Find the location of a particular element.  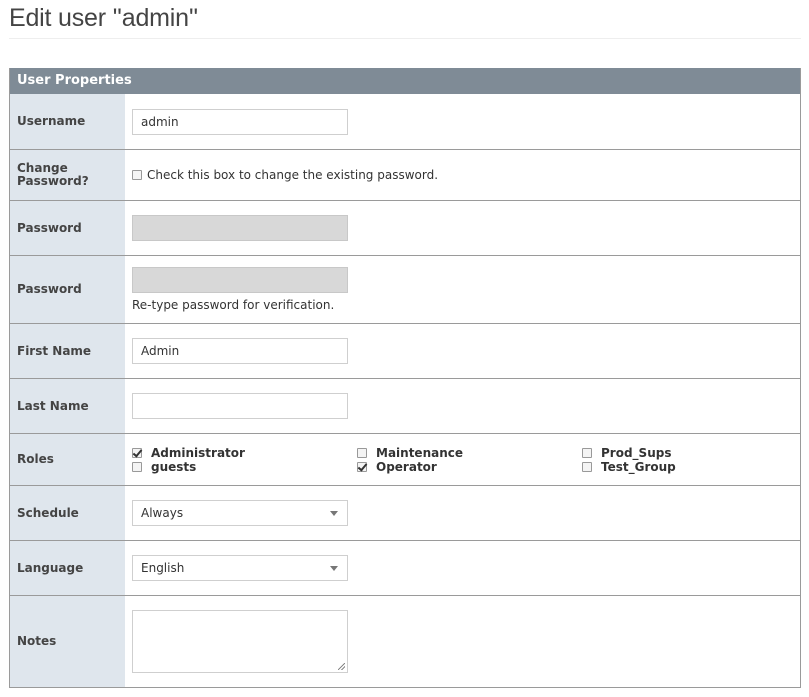

notes-label: Notes is located at coordinates (67, 641).